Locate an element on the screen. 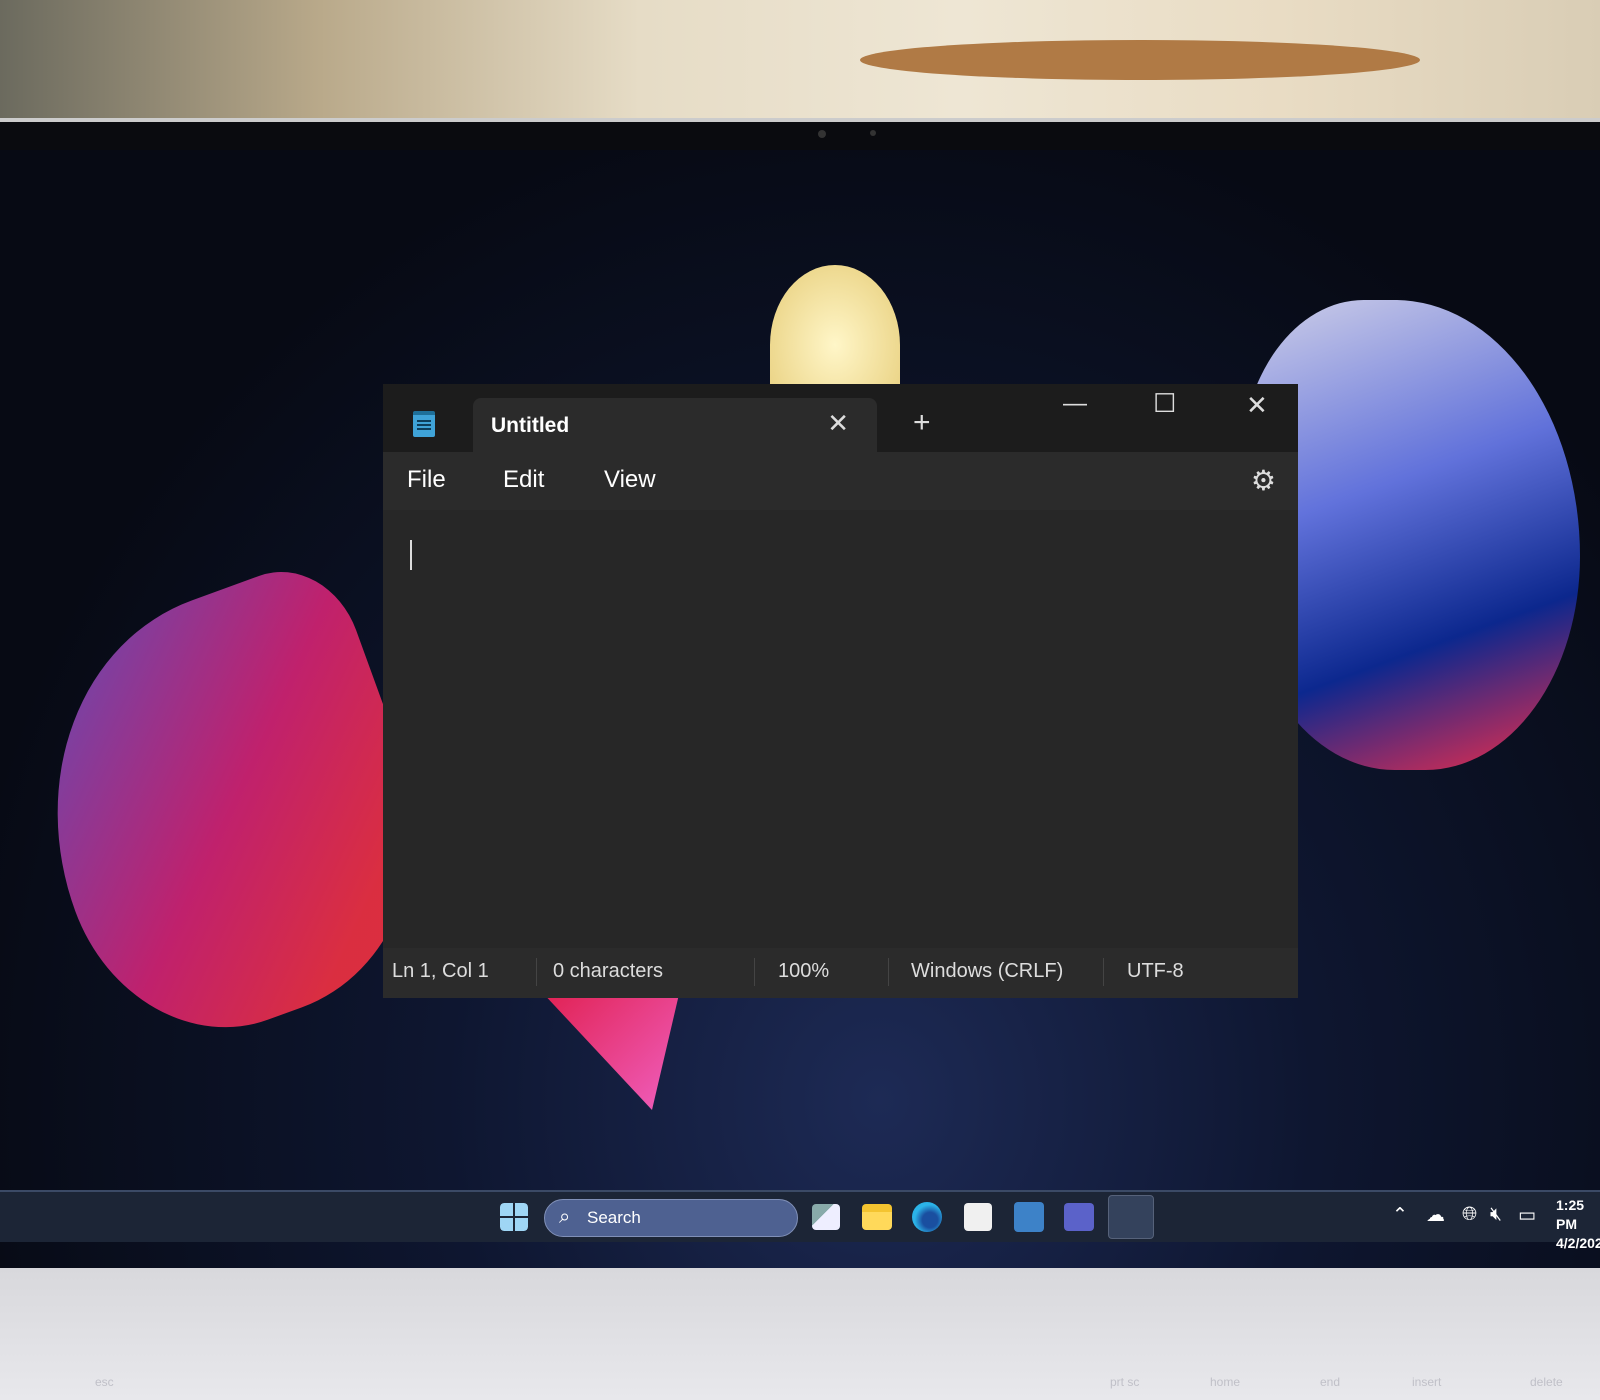 This screenshot has width=1600, height=1400. task-view-icon is located at coordinates (826, 1217).